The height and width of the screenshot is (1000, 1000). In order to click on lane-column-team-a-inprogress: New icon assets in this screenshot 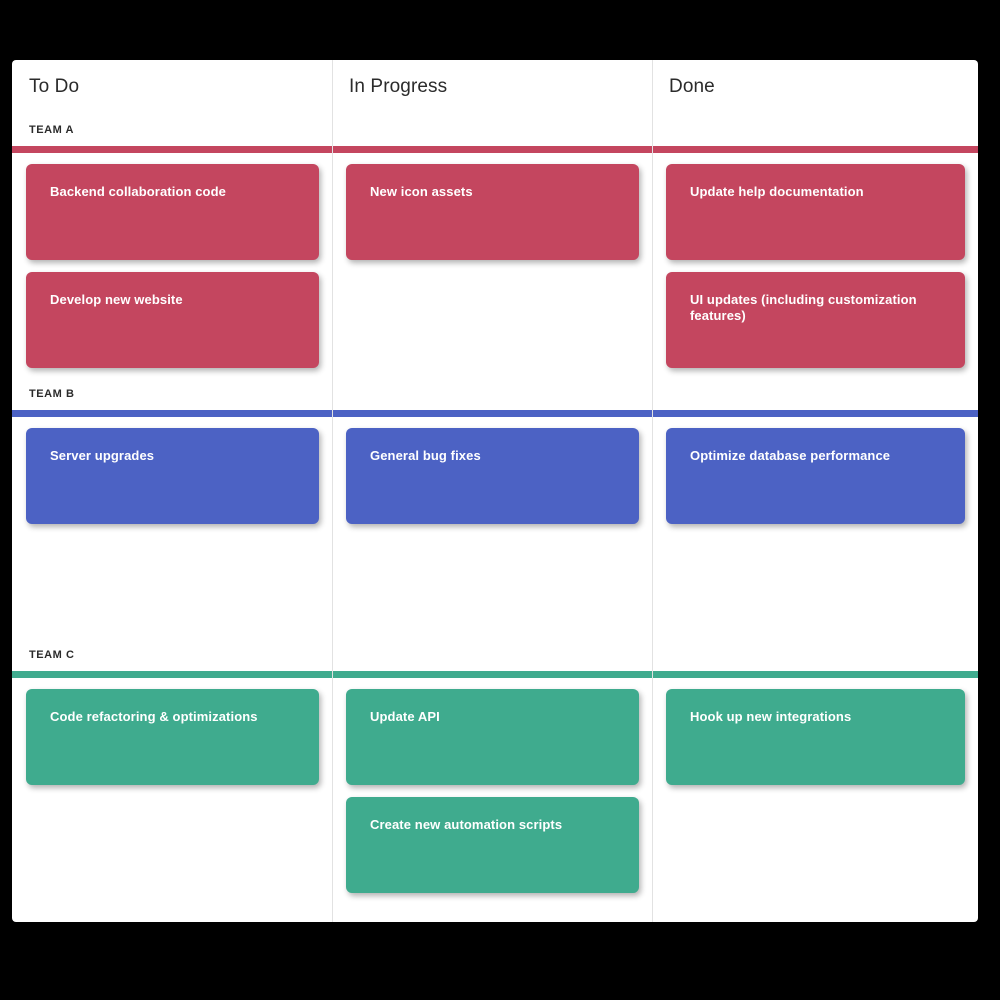, I will do `click(492, 264)`.